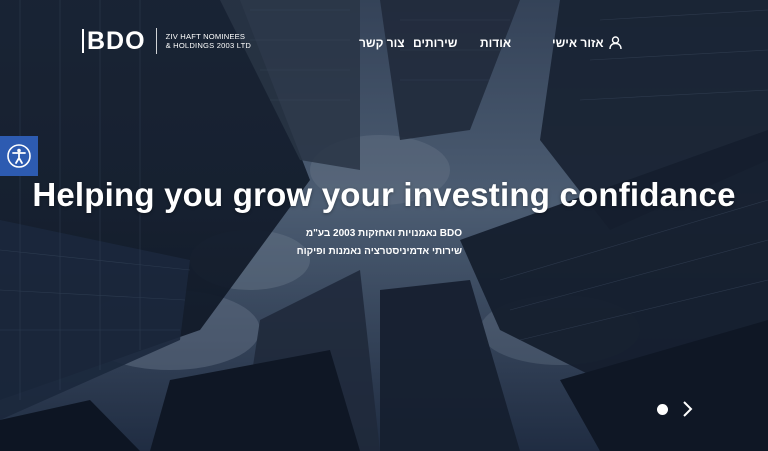 Image resolution: width=768 pixels, height=451 pixels. What do you see at coordinates (578, 43) in the screenshot?
I see `nav-personal-area-label: אזור אישי` at bounding box center [578, 43].